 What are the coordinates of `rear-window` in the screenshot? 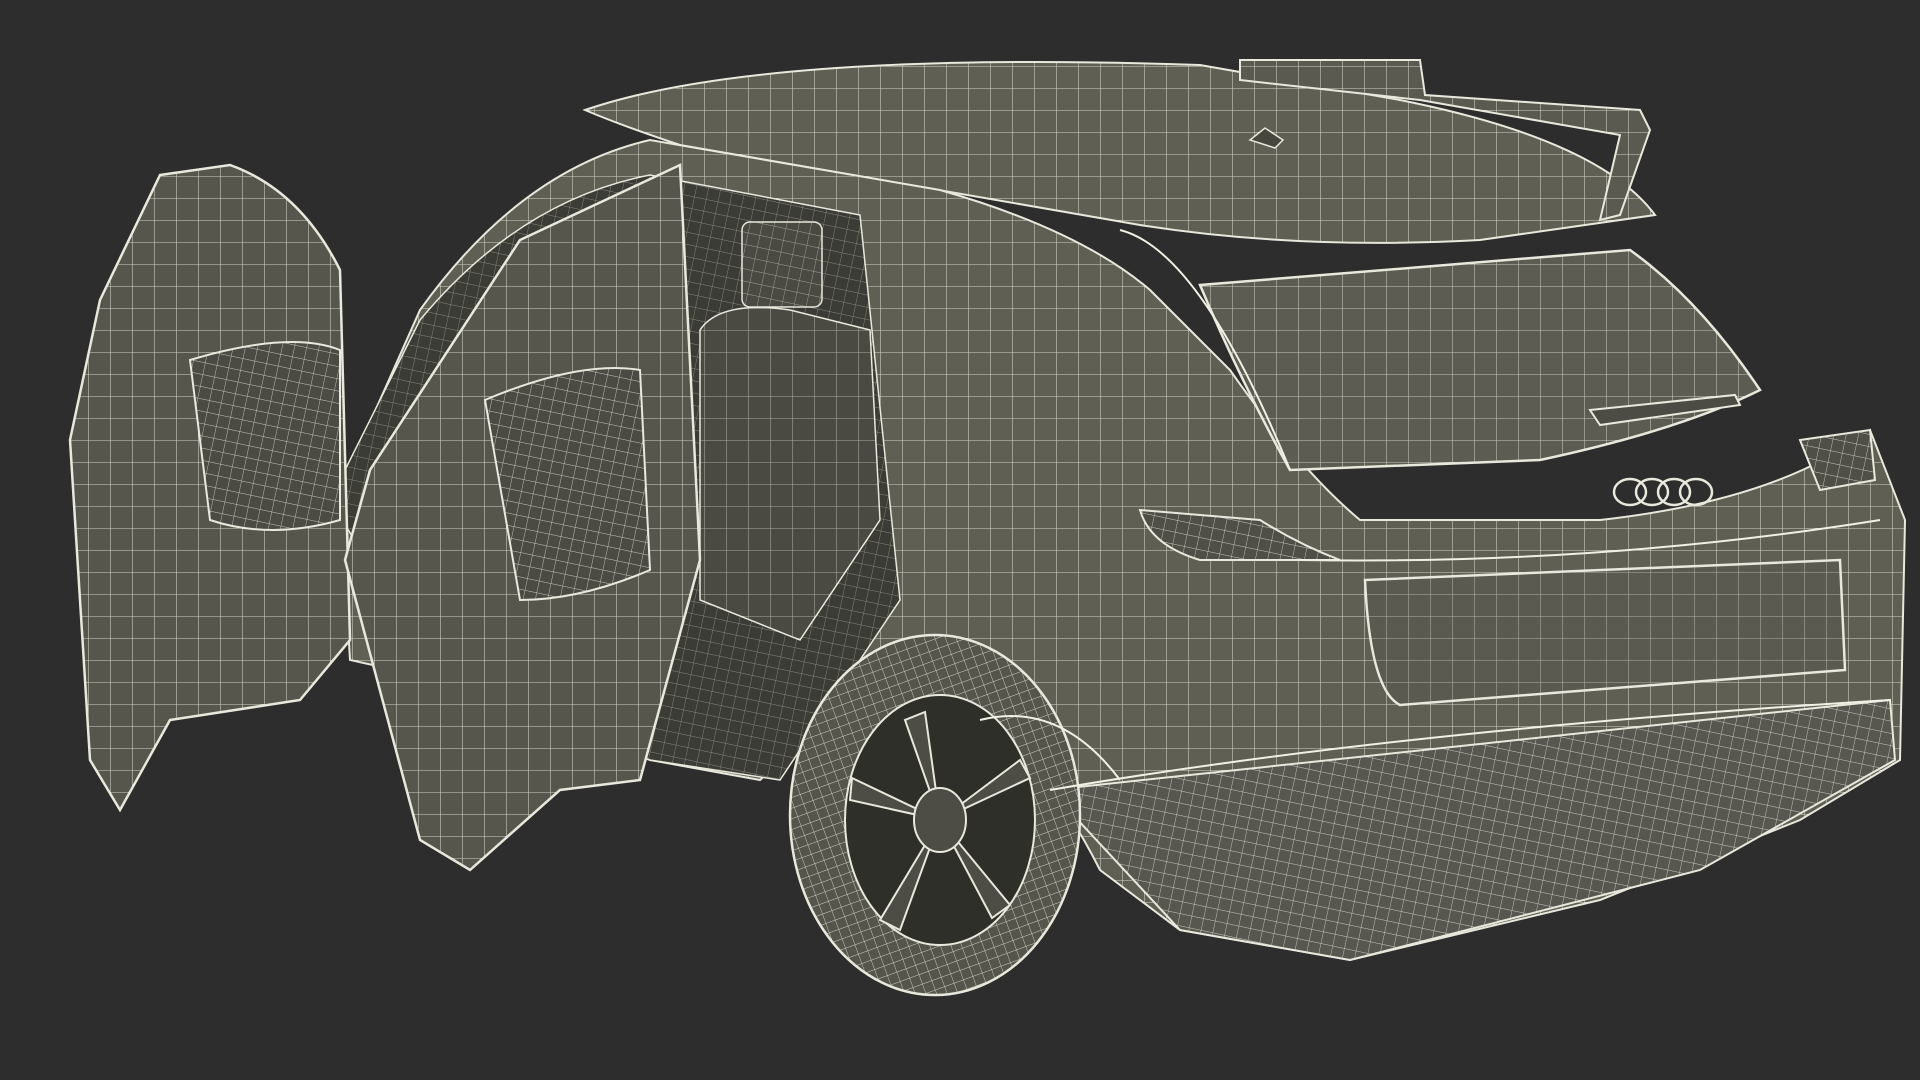 It's located at (1480, 360).